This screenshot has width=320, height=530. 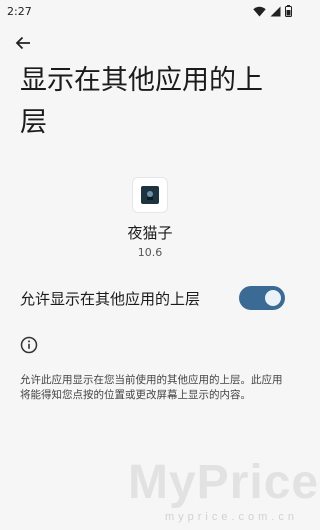 I want to click on app-icon-image, so click(x=150, y=195).